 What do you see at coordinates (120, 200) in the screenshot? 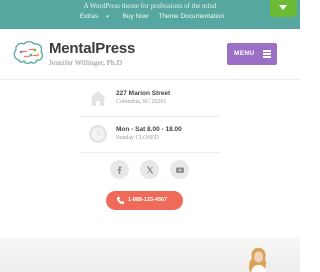
I see `phone-icon` at bounding box center [120, 200].